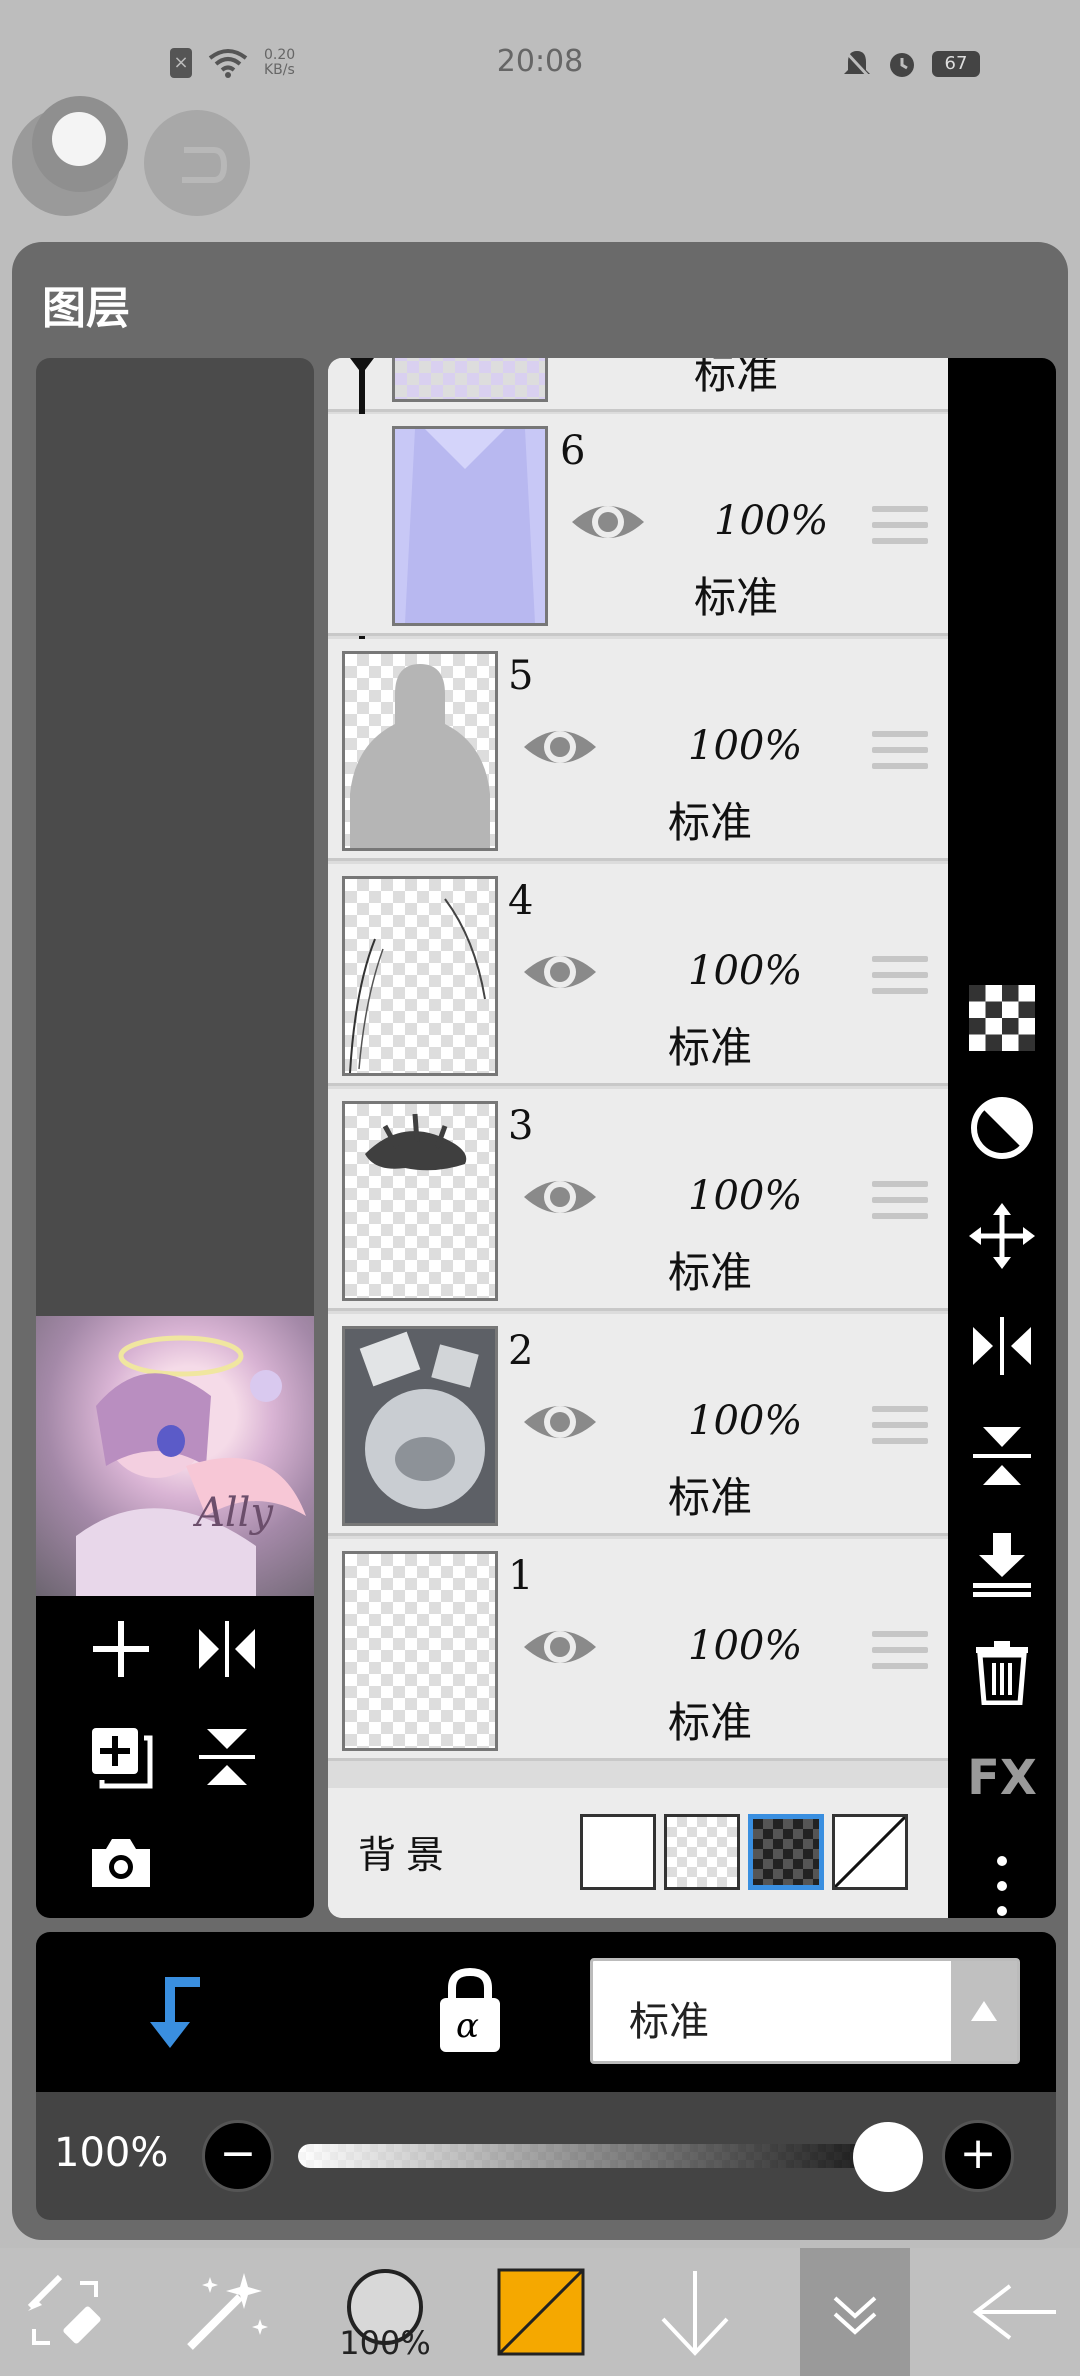 Image resolution: width=1080 pixels, height=2376 pixels. What do you see at coordinates (786, 1852) in the screenshot?
I see `background-dark-checker-swatch` at bounding box center [786, 1852].